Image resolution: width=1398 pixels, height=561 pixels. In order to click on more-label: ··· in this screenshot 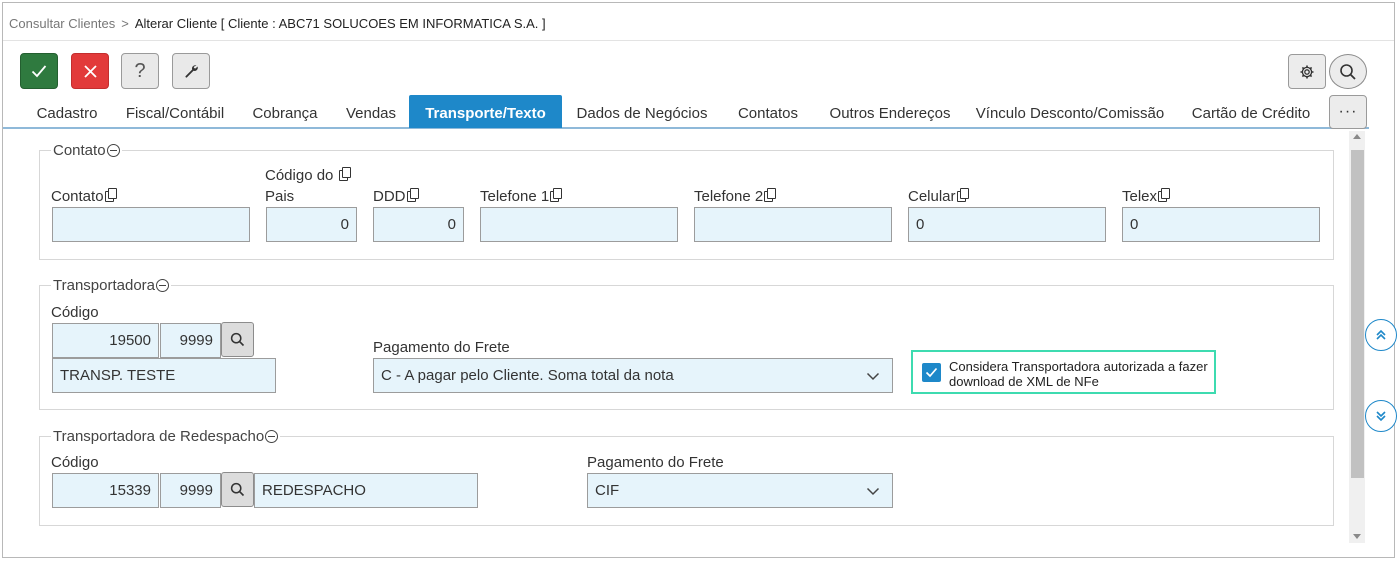, I will do `click(1348, 111)`.